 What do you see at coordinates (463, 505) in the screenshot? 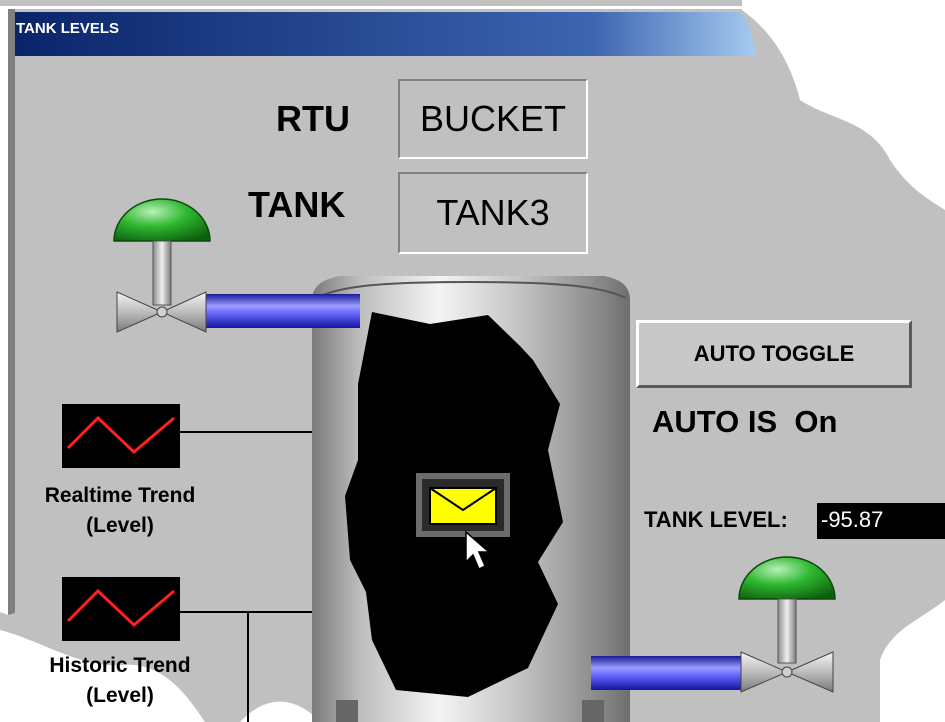
I see `envelope-icon` at bounding box center [463, 505].